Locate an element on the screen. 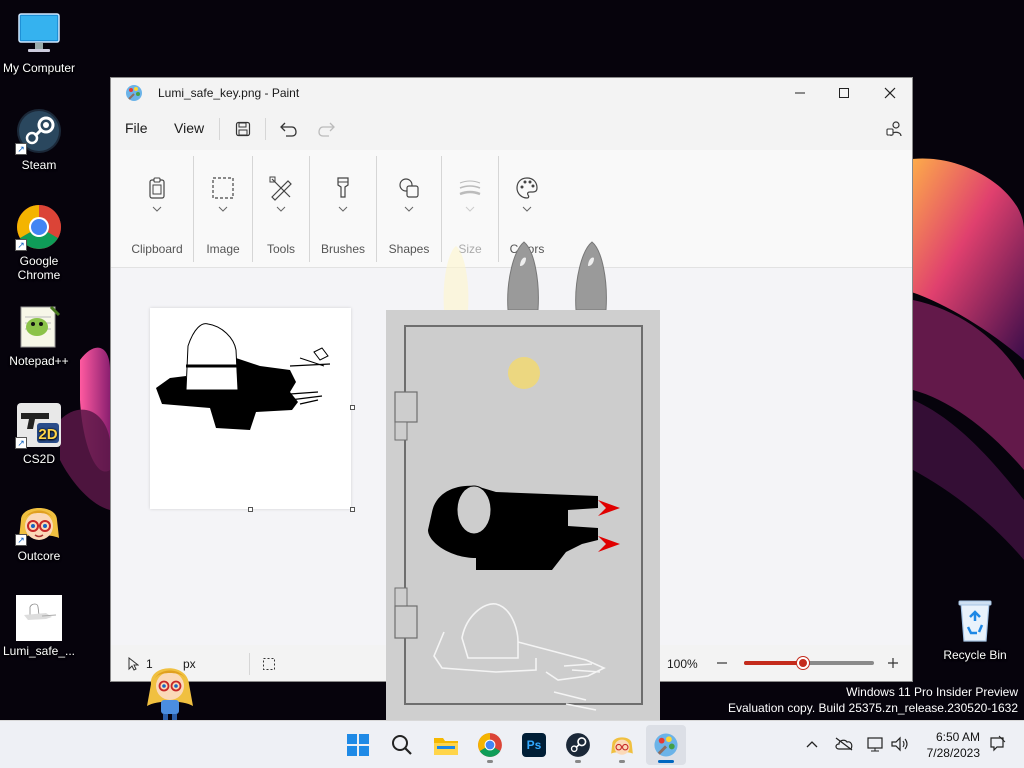 The width and height of the screenshot is (1024, 768). photoshop-icon: Ps is located at coordinates (534, 745).